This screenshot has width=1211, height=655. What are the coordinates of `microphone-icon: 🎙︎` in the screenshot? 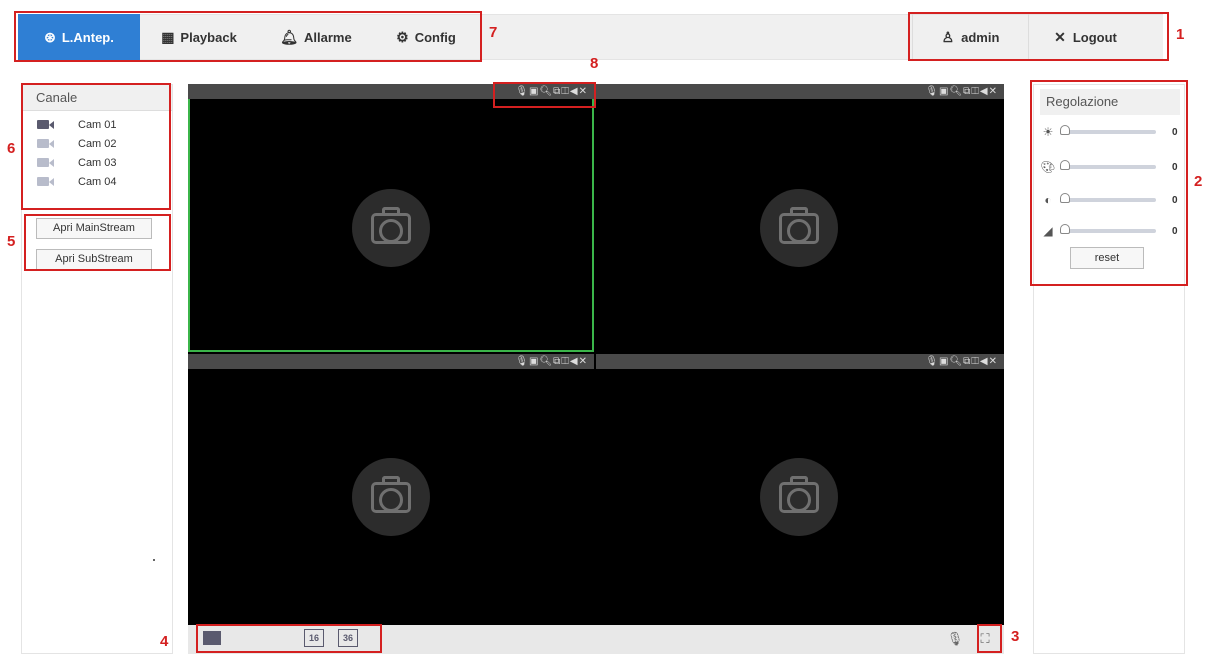 It's located at (955, 639).